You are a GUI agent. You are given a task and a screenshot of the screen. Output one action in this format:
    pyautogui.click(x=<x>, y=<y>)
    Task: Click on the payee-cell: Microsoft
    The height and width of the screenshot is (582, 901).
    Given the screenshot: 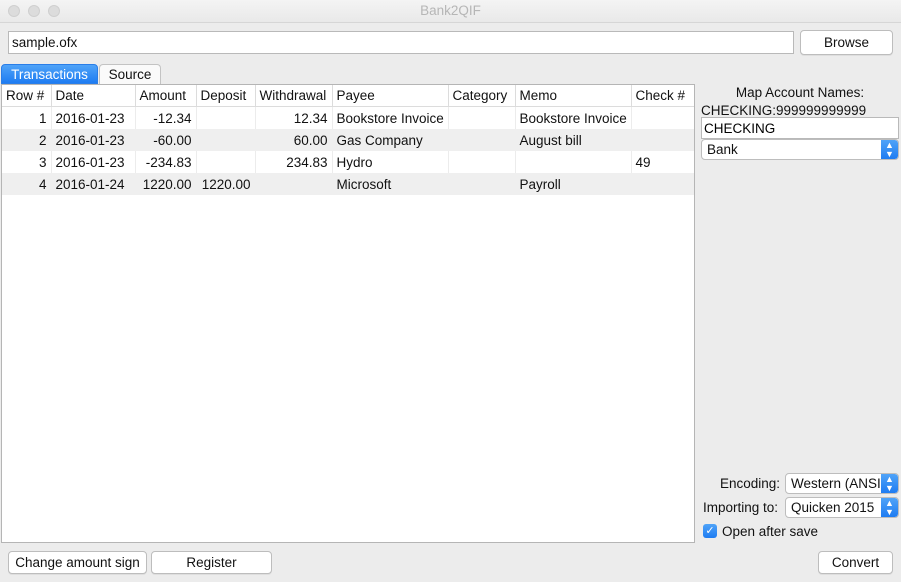 What is the action you would take?
    pyautogui.click(x=390, y=184)
    